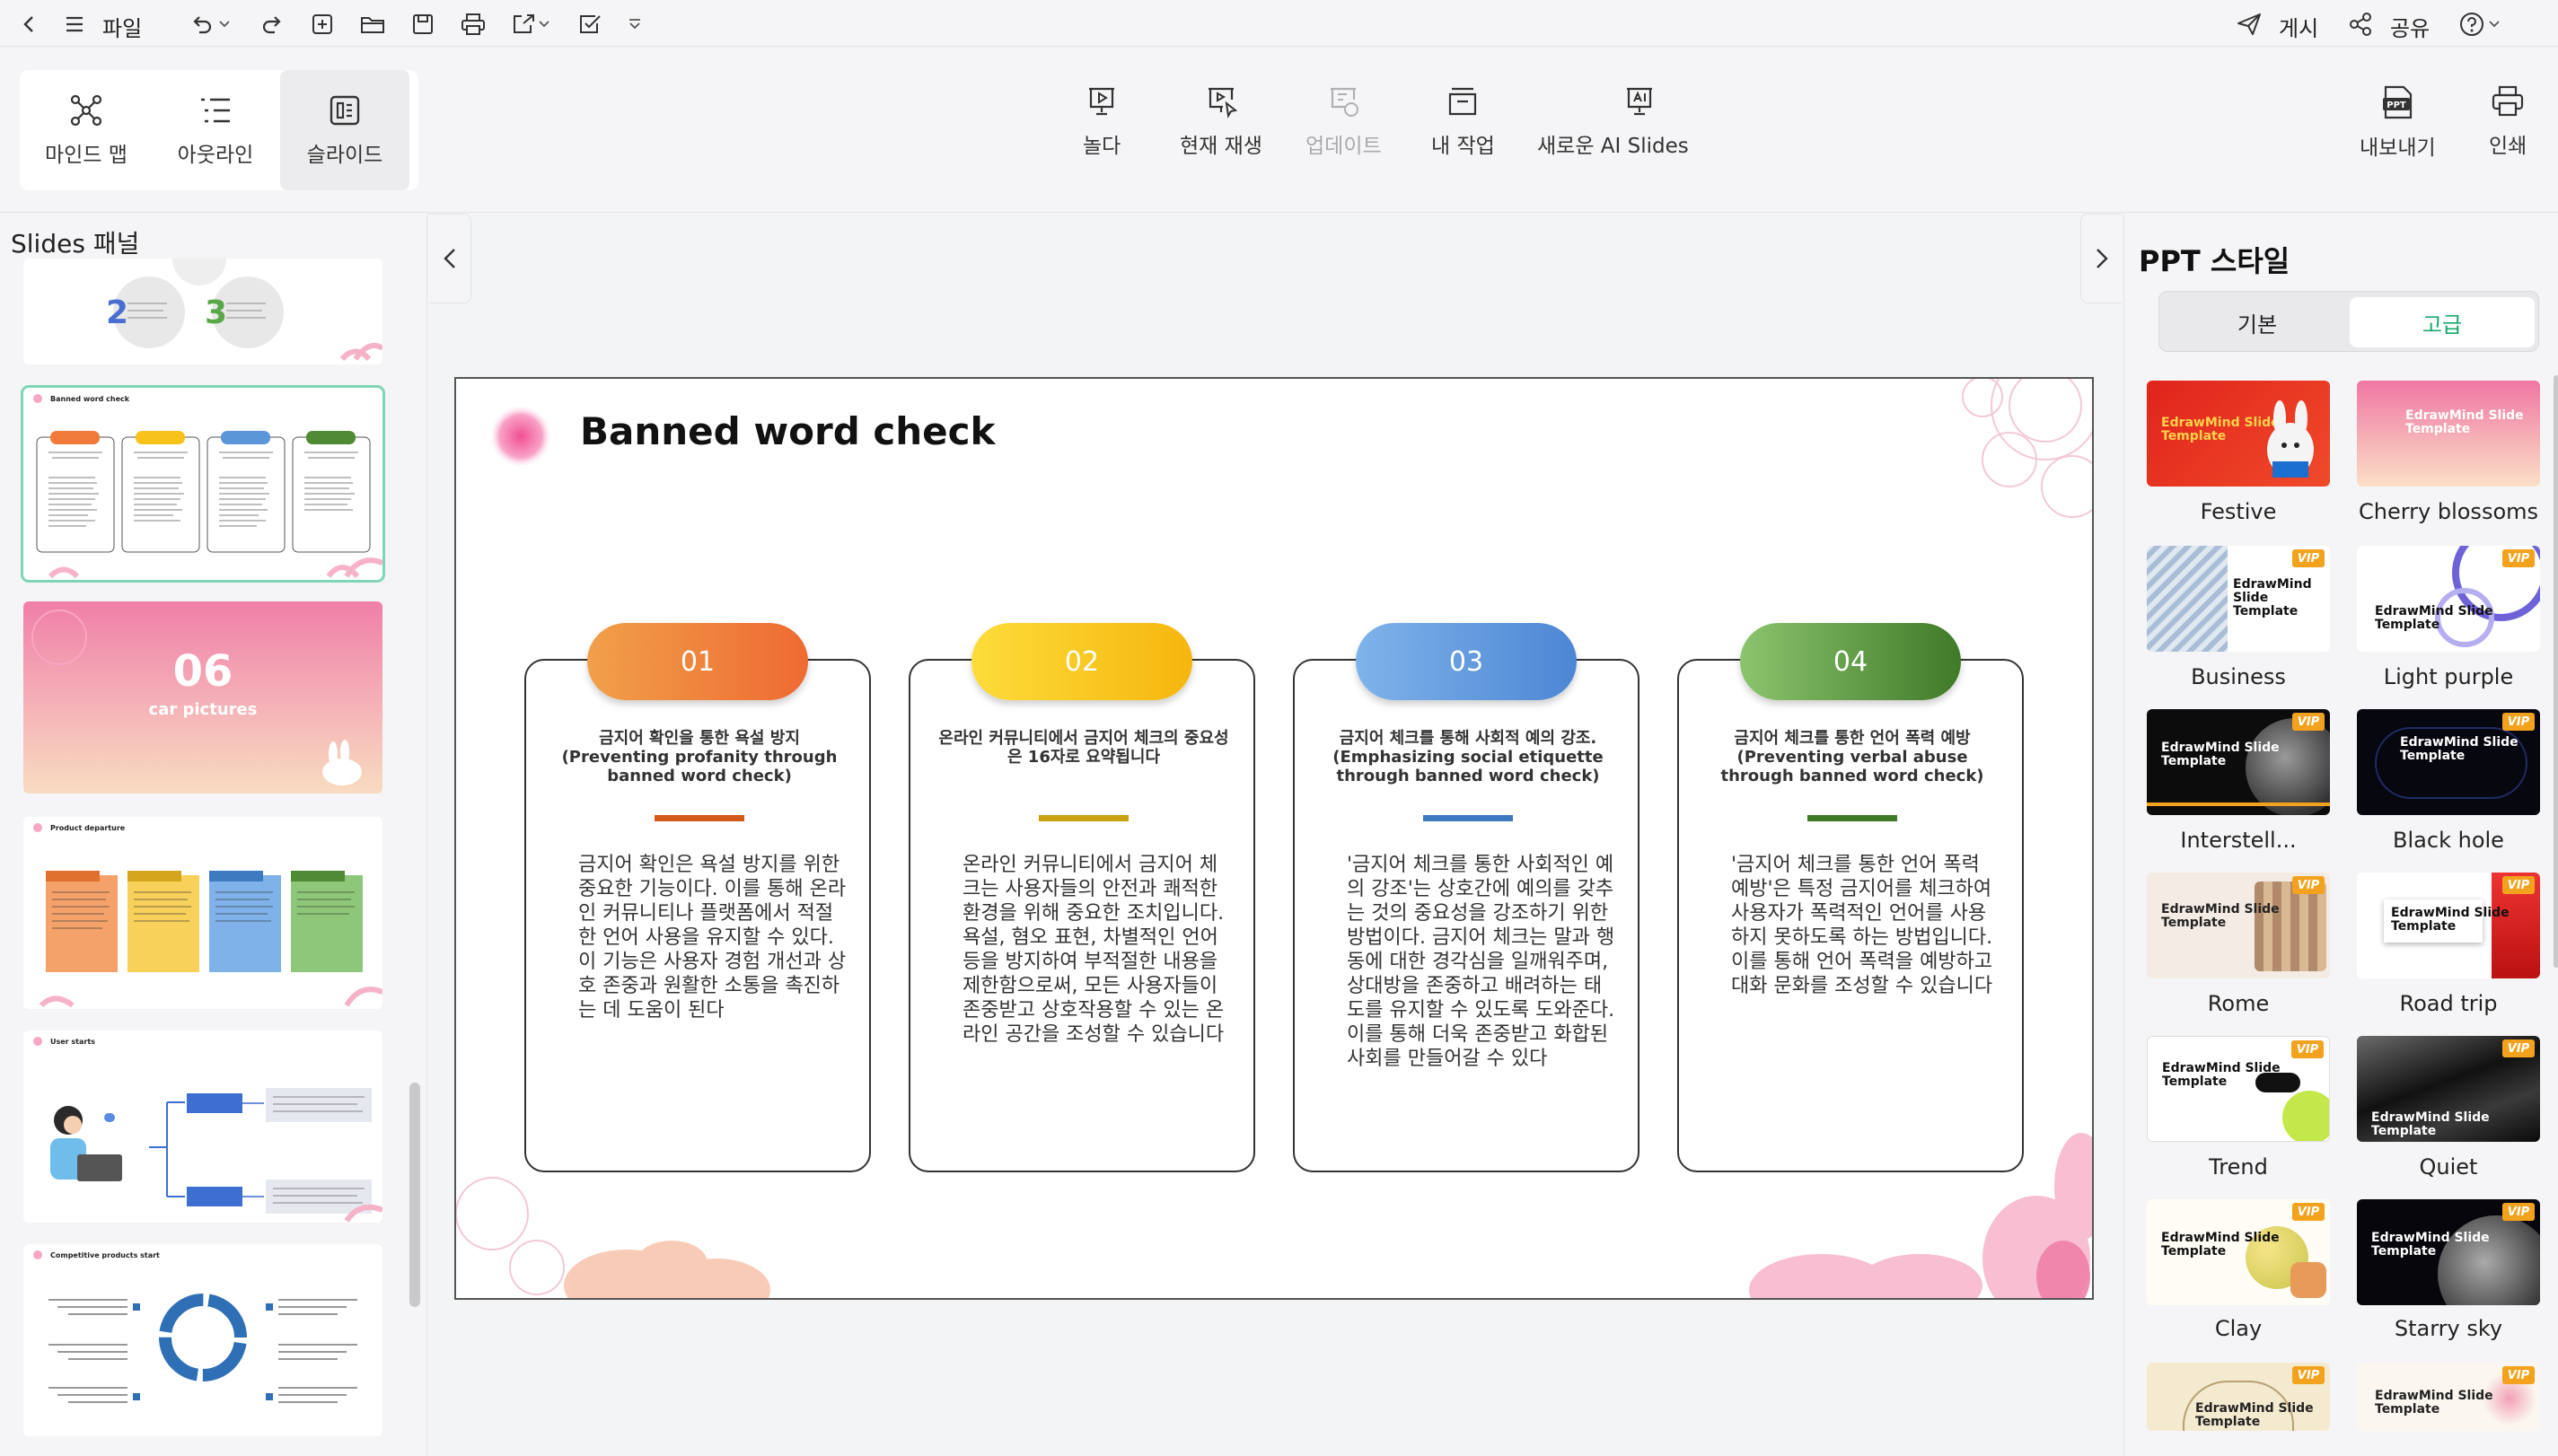 The image size is (2558, 1456). I want to click on send-icon, so click(2249, 24).